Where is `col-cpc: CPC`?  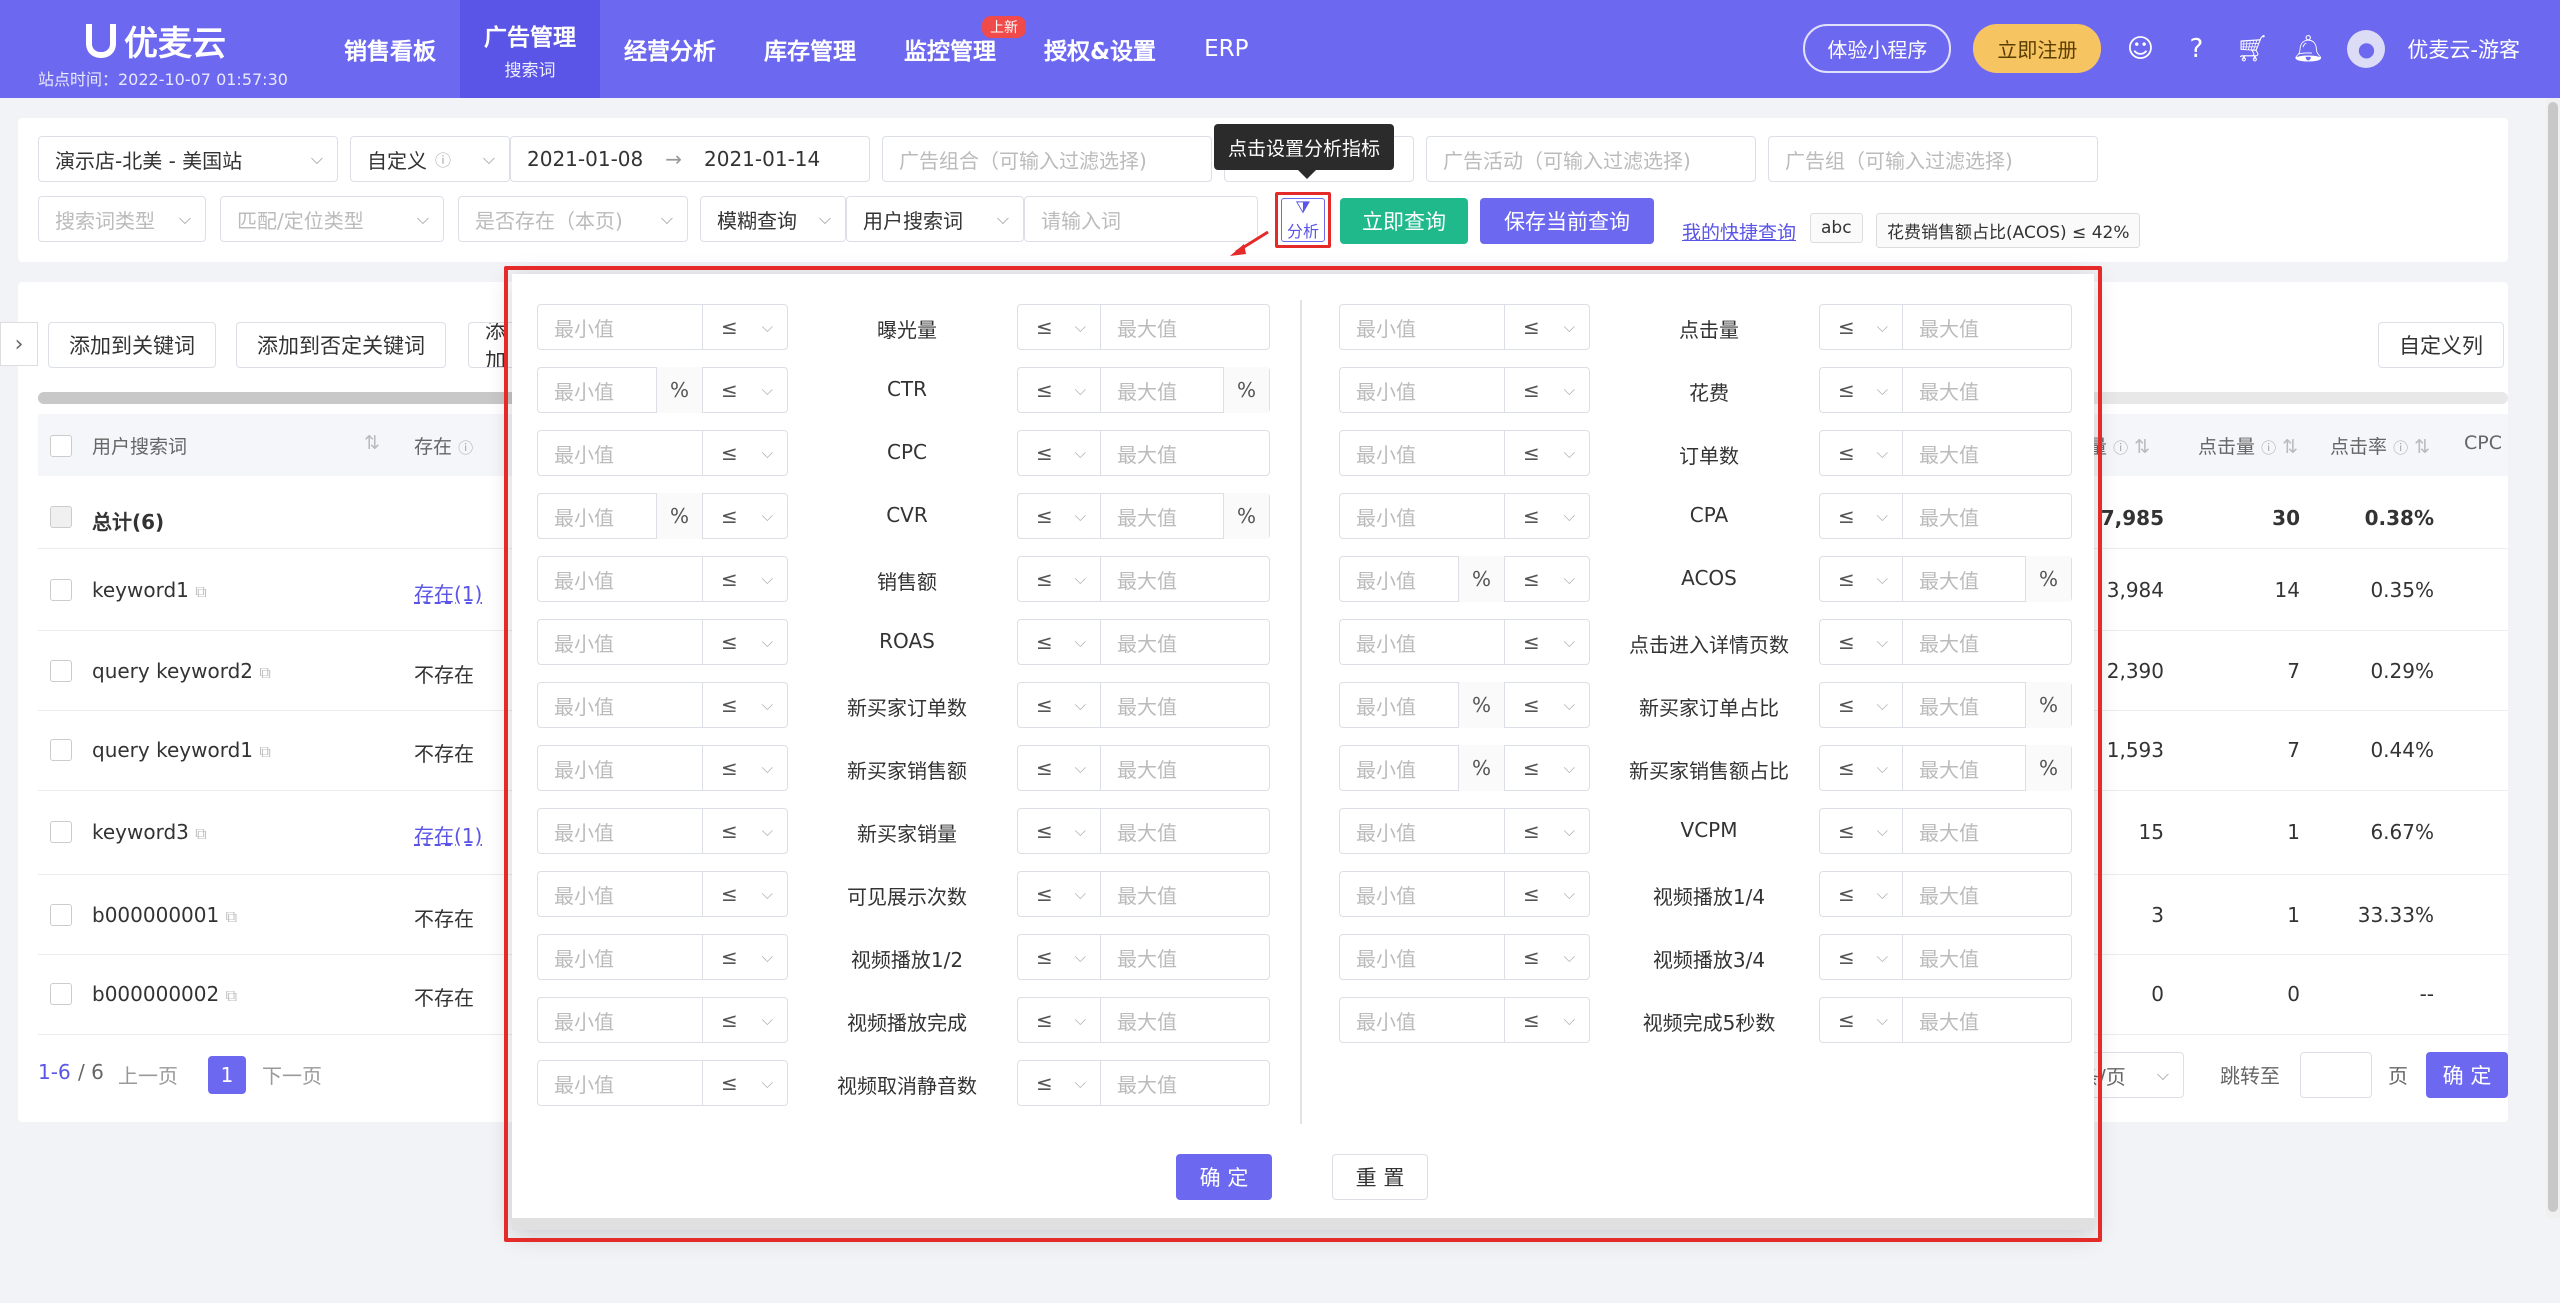 col-cpc: CPC is located at coordinates (2484, 443).